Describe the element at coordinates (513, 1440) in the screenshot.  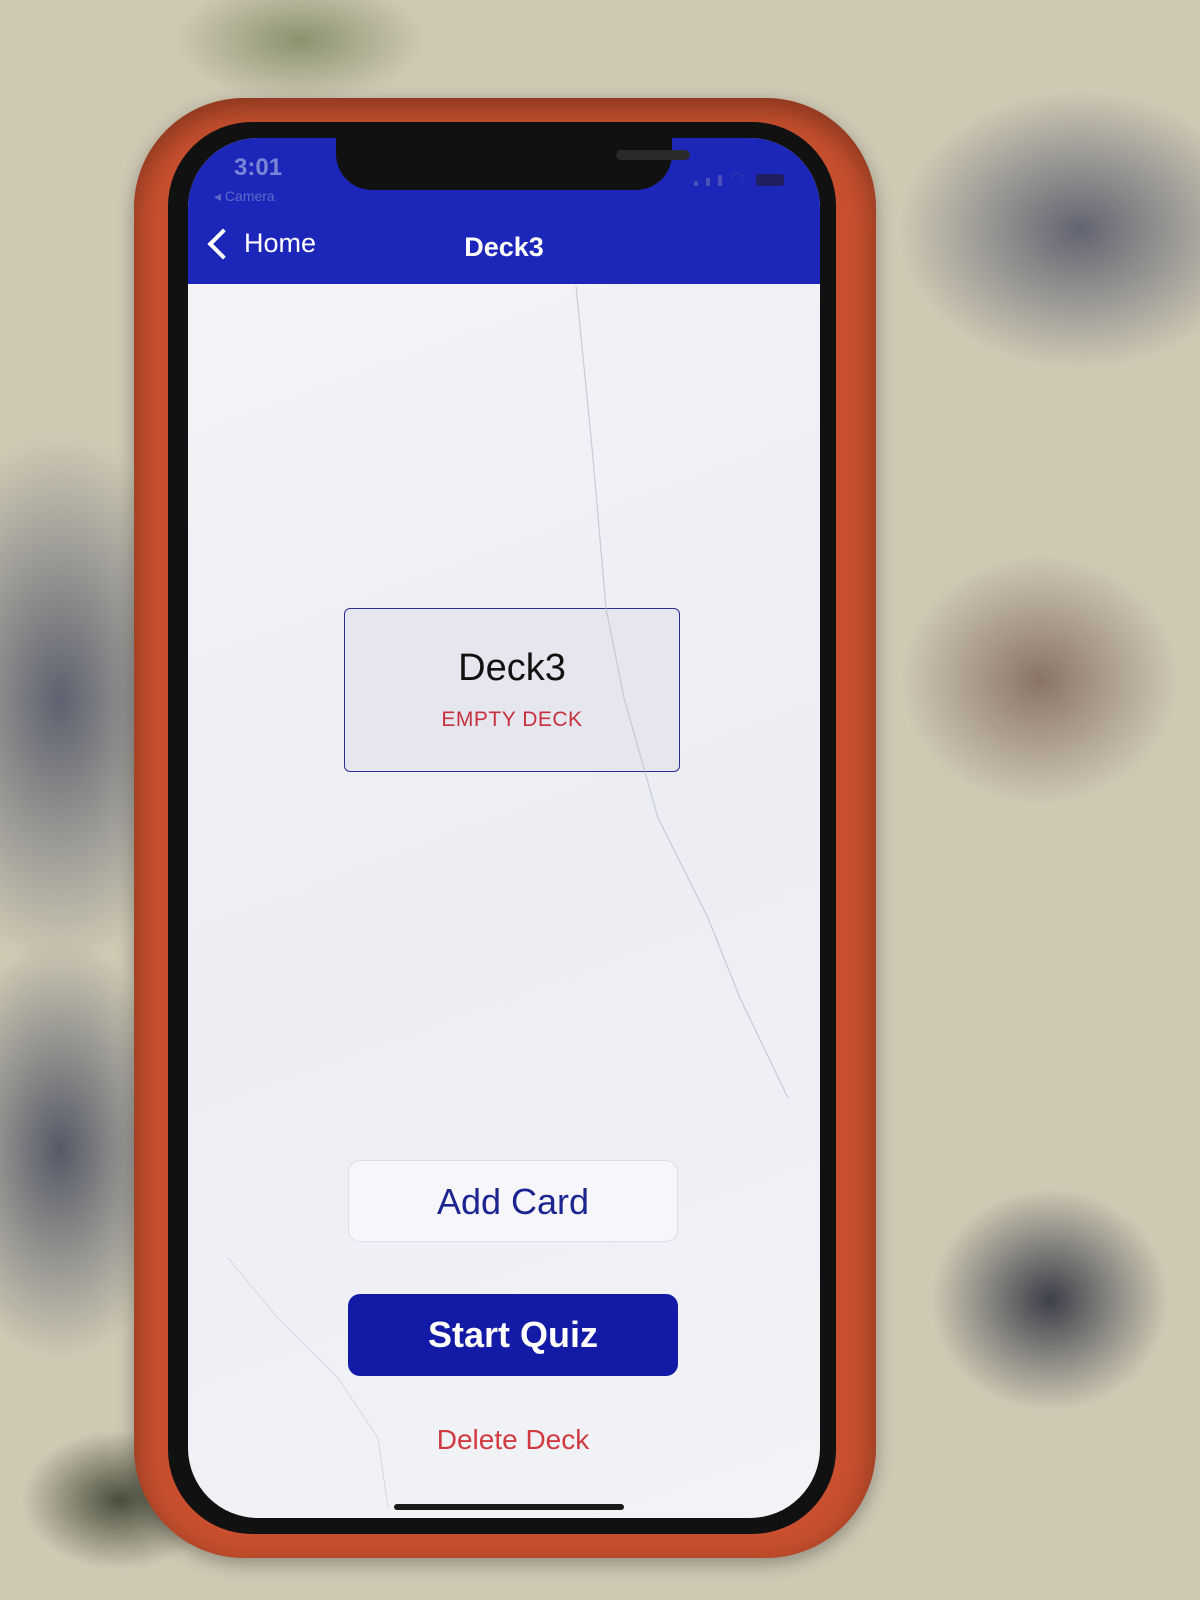
I see `delete-deck-button: Delete Deck` at that location.